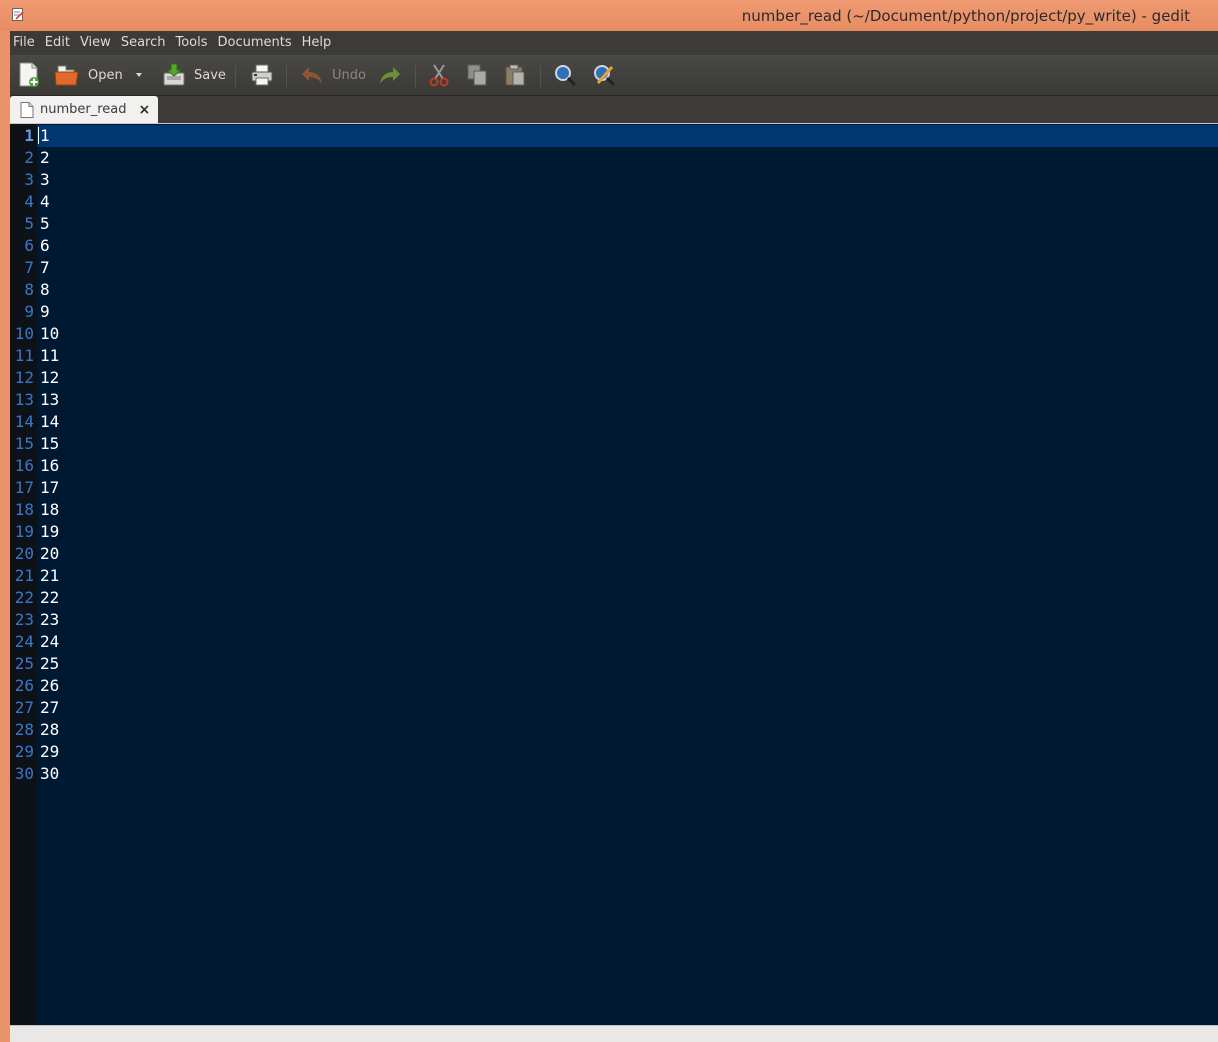 Image resolution: width=1218 pixels, height=1042 pixels. Describe the element at coordinates (29, 223) in the screenshot. I see `line-number: 5` at that location.